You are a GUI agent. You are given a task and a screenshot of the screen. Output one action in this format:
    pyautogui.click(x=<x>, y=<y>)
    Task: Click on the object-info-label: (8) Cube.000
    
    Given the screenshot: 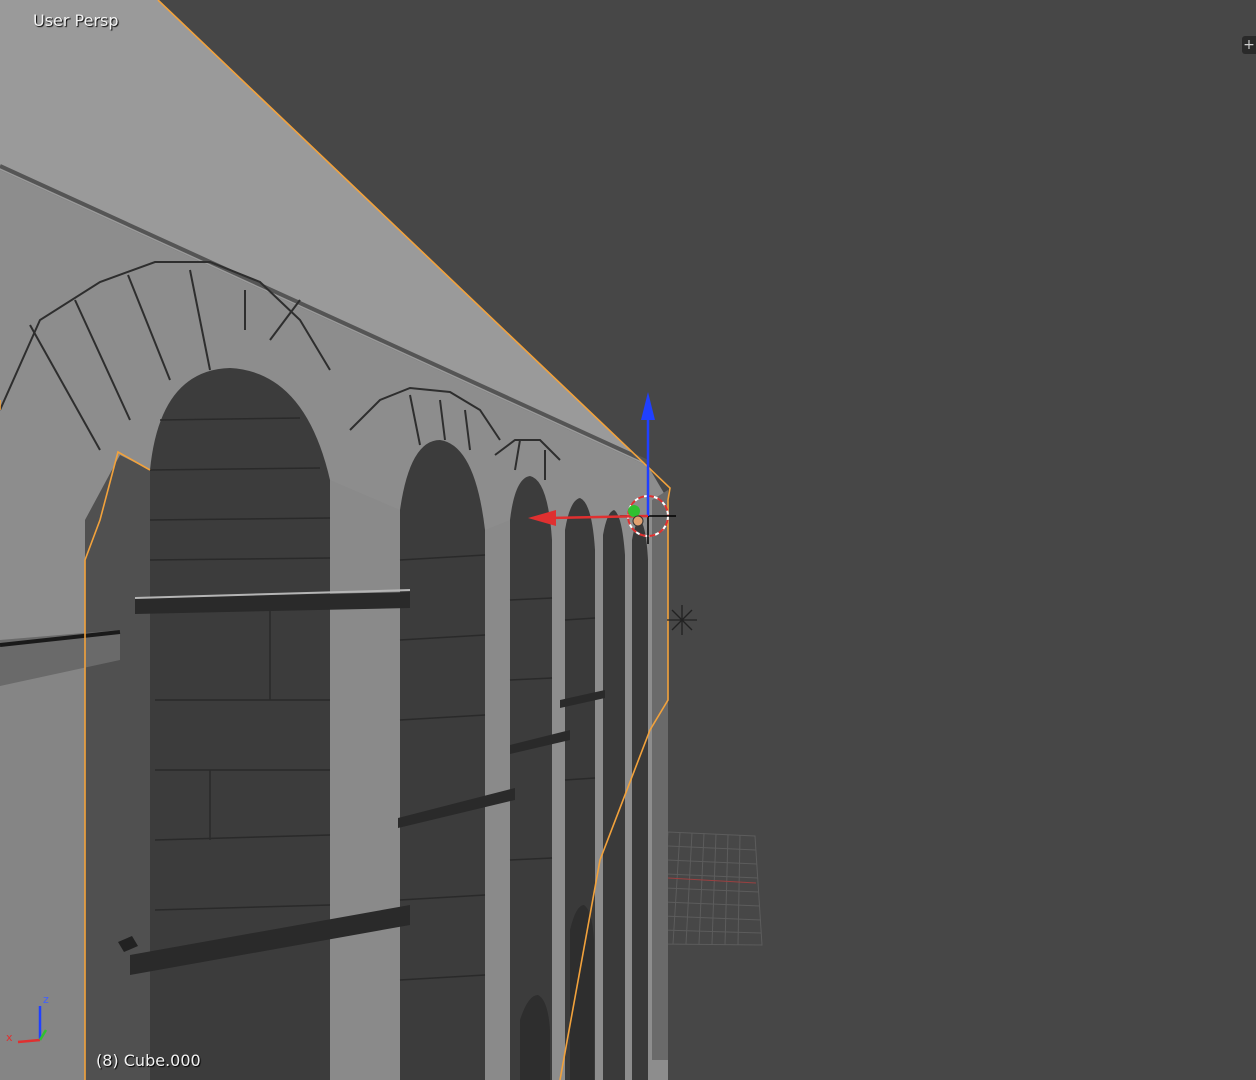 What is the action you would take?
    pyautogui.click(x=148, y=1060)
    